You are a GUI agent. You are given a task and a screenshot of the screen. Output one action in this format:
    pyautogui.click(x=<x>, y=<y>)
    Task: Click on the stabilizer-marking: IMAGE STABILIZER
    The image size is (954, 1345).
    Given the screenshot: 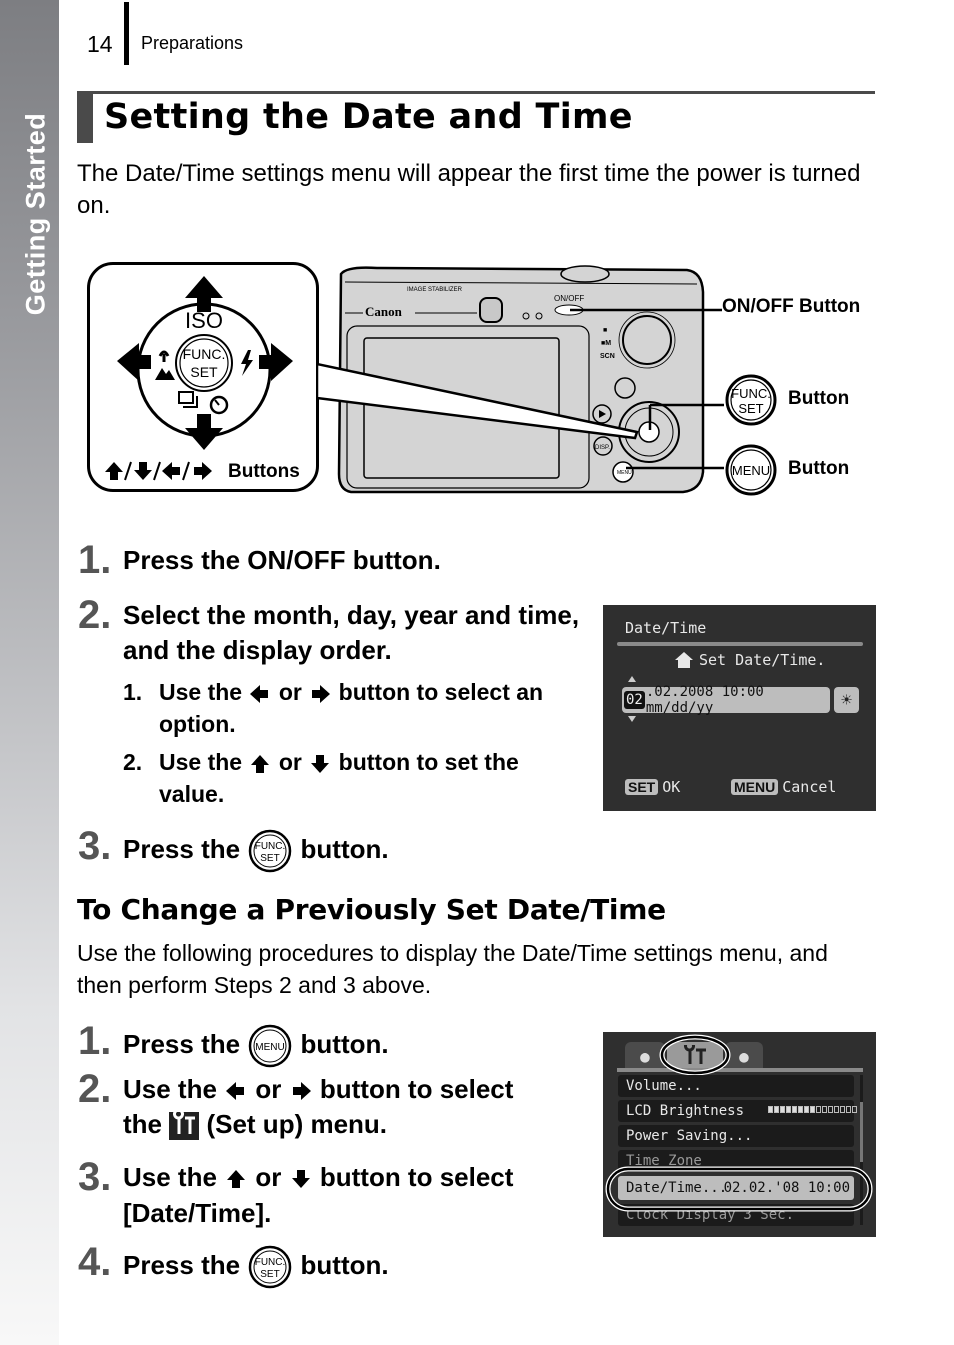 What is the action you would take?
    pyautogui.click(x=435, y=290)
    